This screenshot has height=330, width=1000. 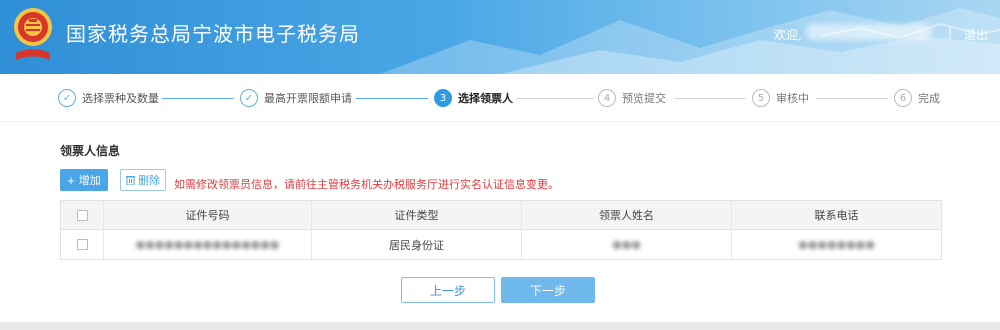 I want to click on phone-redacted: ●●●●●●●●, so click(x=836, y=244).